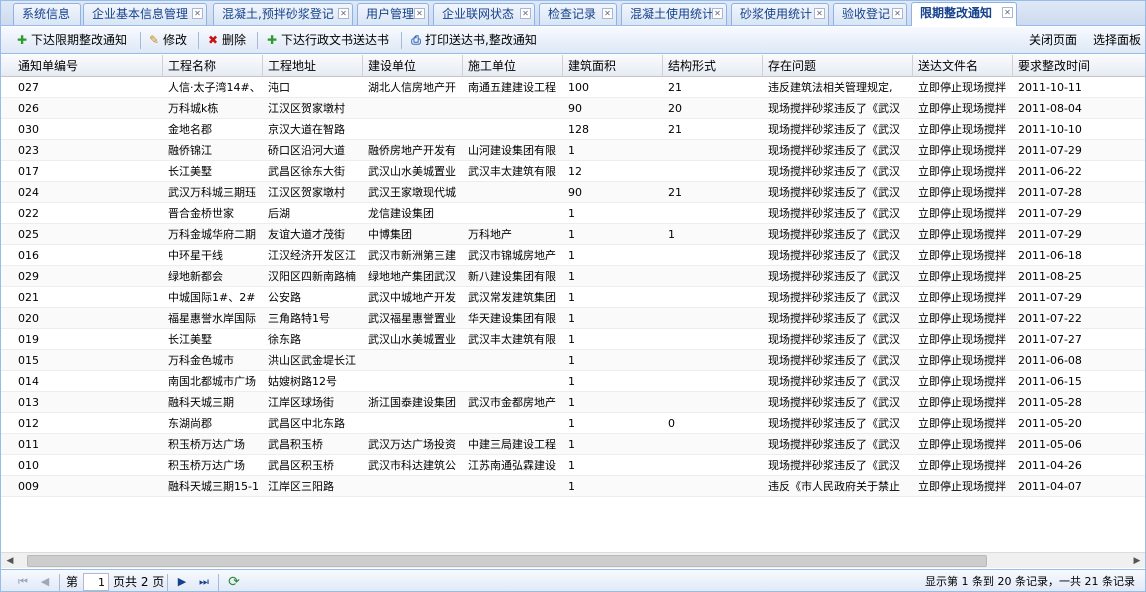 Image resolution: width=1146 pixels, height=592 pixels. Describe the element at coordinates (182, 582) in the screenshot. I see `next-page-icon: ▶` at that location.